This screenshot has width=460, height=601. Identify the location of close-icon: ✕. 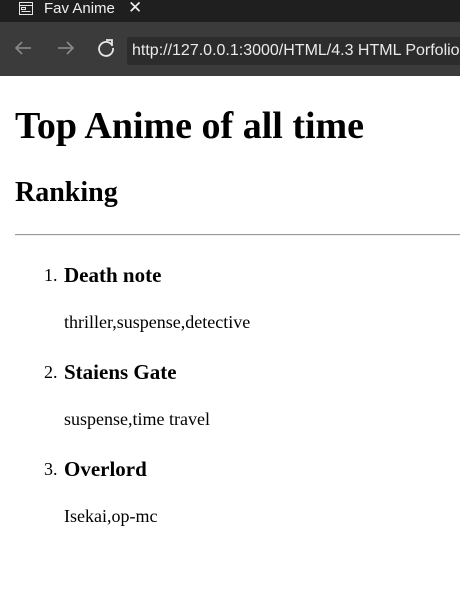
(135, 8).